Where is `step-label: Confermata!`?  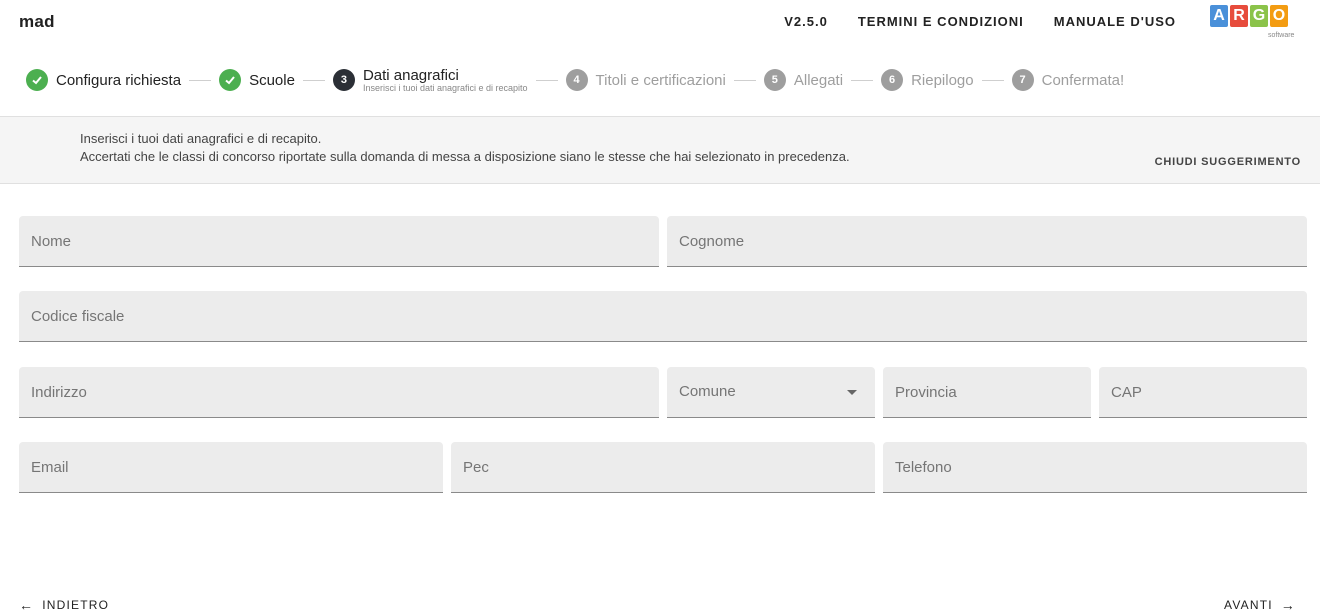
step-label: Confermata! is located at coordinates (1083, 80).